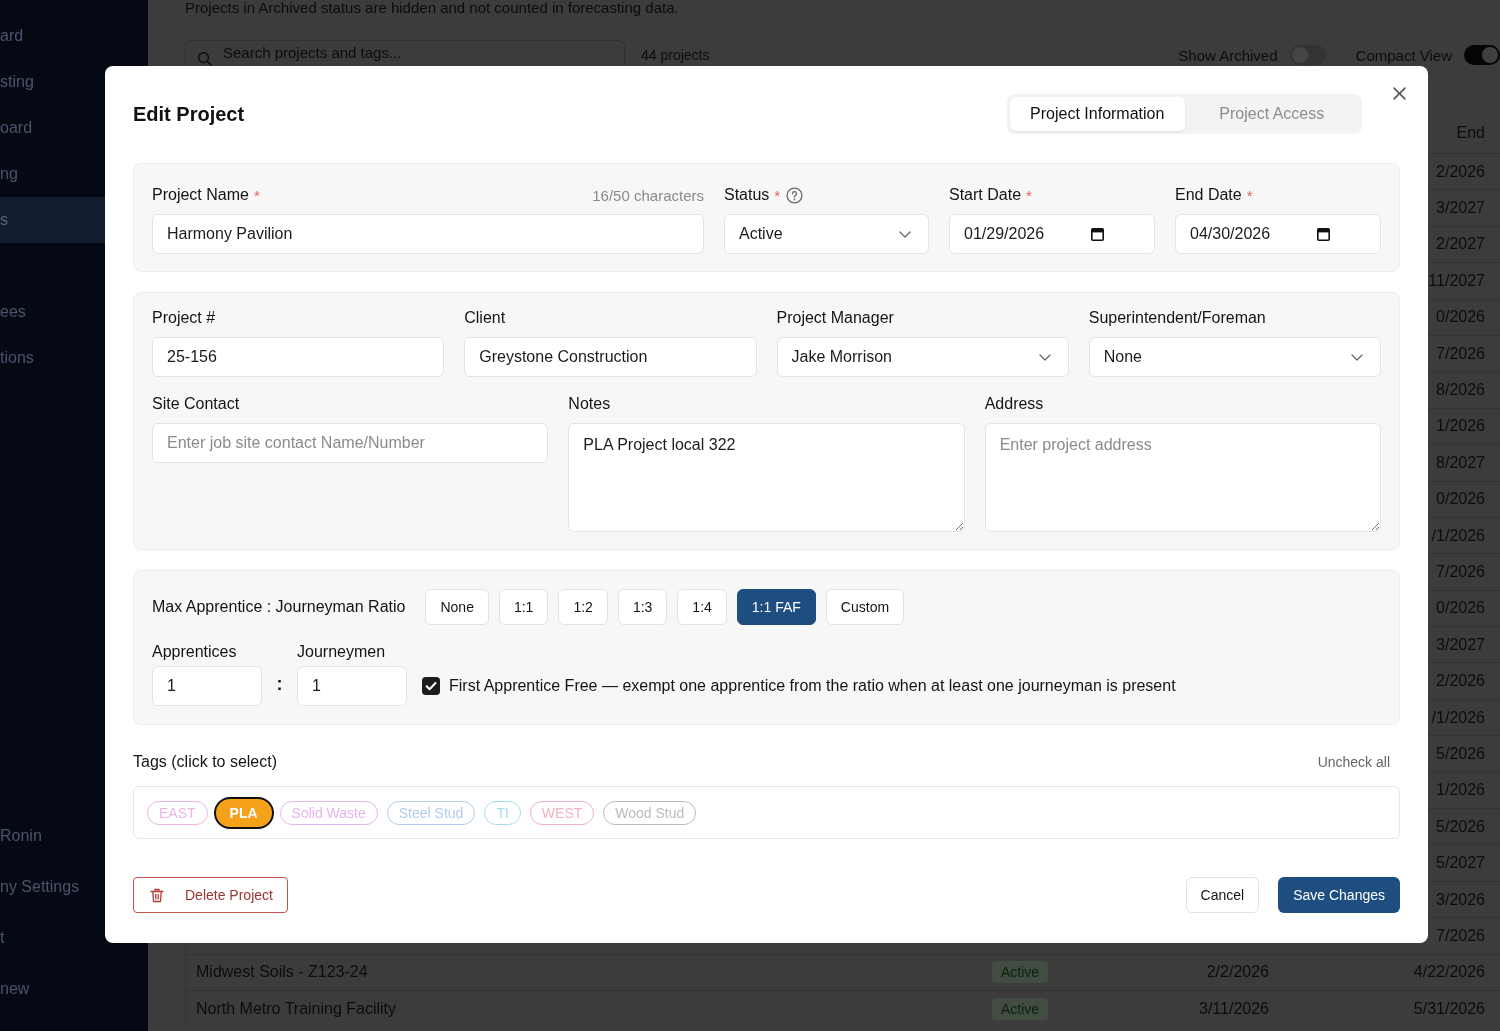 The image size is (1500, 1031). I want to click on field-label: Project #, so click(184, 318).